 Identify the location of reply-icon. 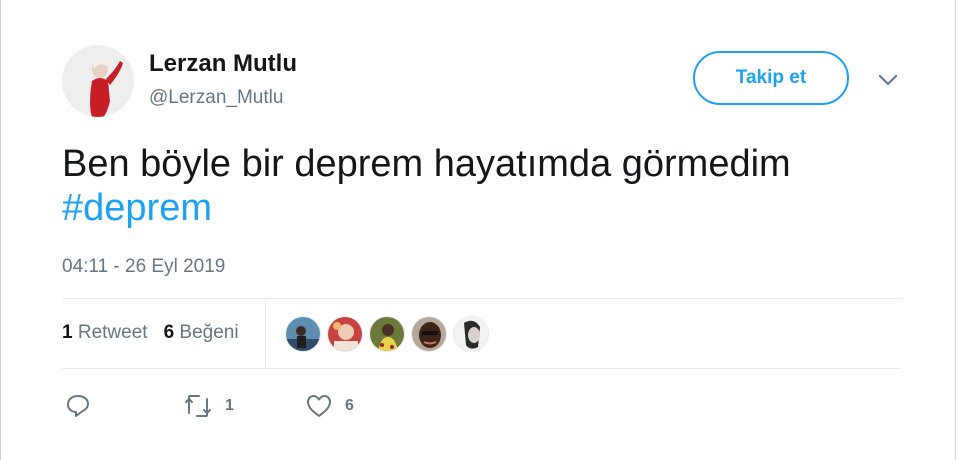
(78, 406).